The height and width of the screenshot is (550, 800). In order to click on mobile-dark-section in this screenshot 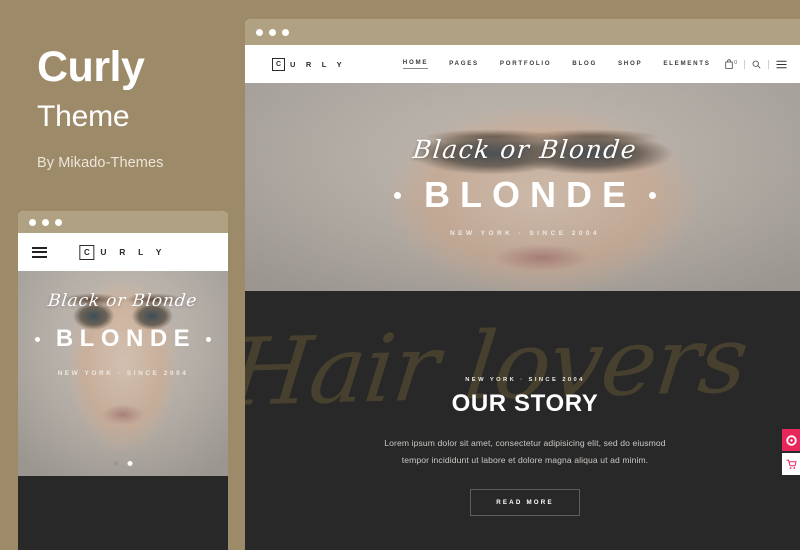, I will do `click(123, 513)`.